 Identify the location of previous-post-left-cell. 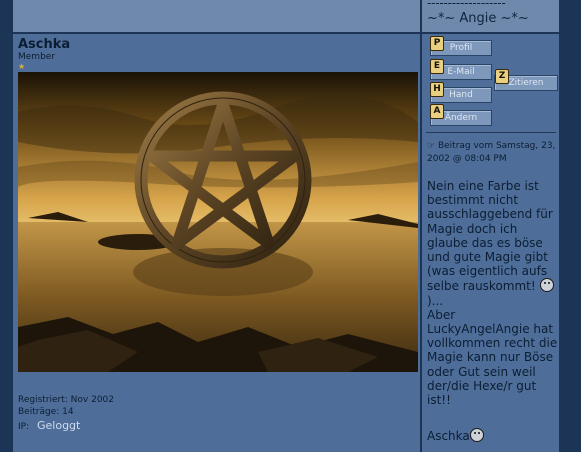
(216, 16).